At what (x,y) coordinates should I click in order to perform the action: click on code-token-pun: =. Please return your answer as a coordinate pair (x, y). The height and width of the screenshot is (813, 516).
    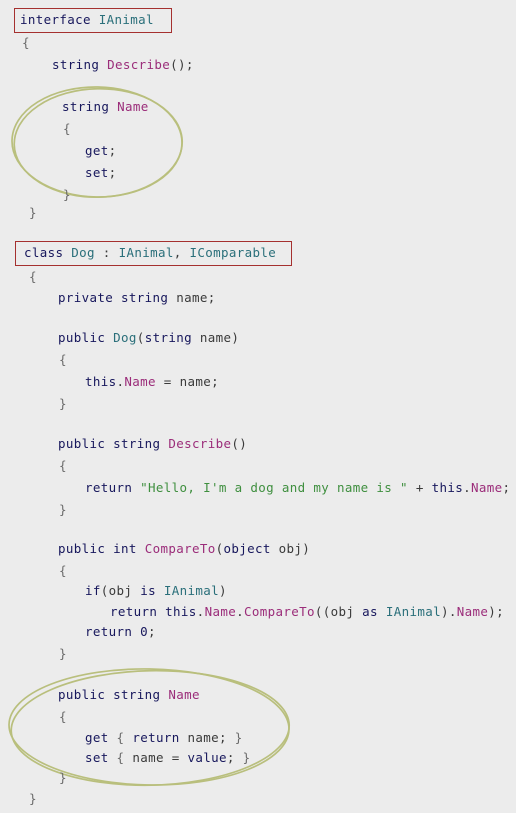
    Looking at the image, I should click on (175, 757).